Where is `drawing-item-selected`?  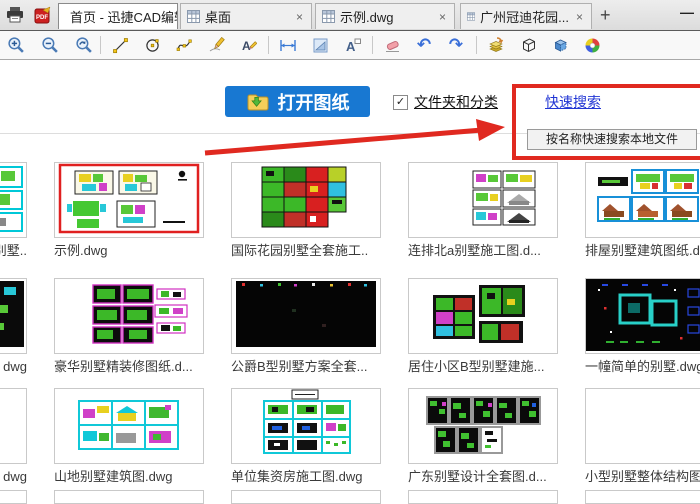
drawing-item-selected is located at coordinates (129, 200).